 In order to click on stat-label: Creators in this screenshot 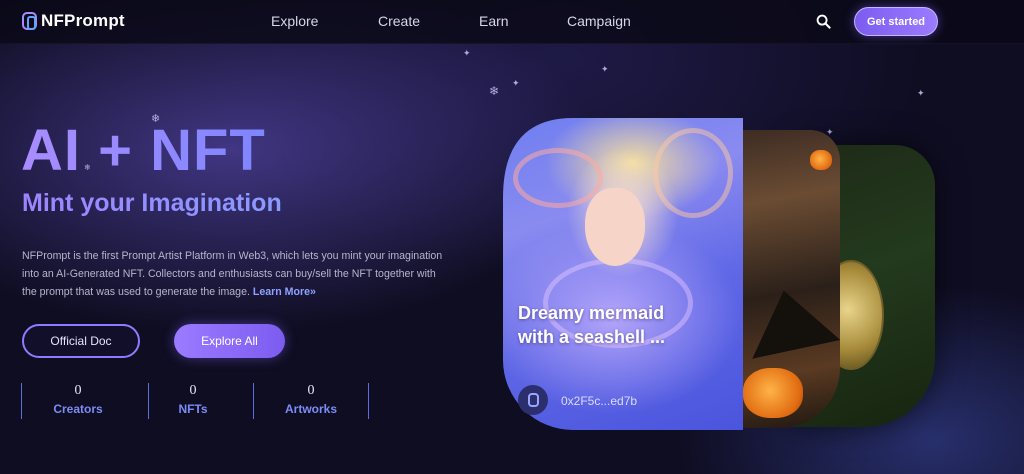, I will do `click(78, 409)`.